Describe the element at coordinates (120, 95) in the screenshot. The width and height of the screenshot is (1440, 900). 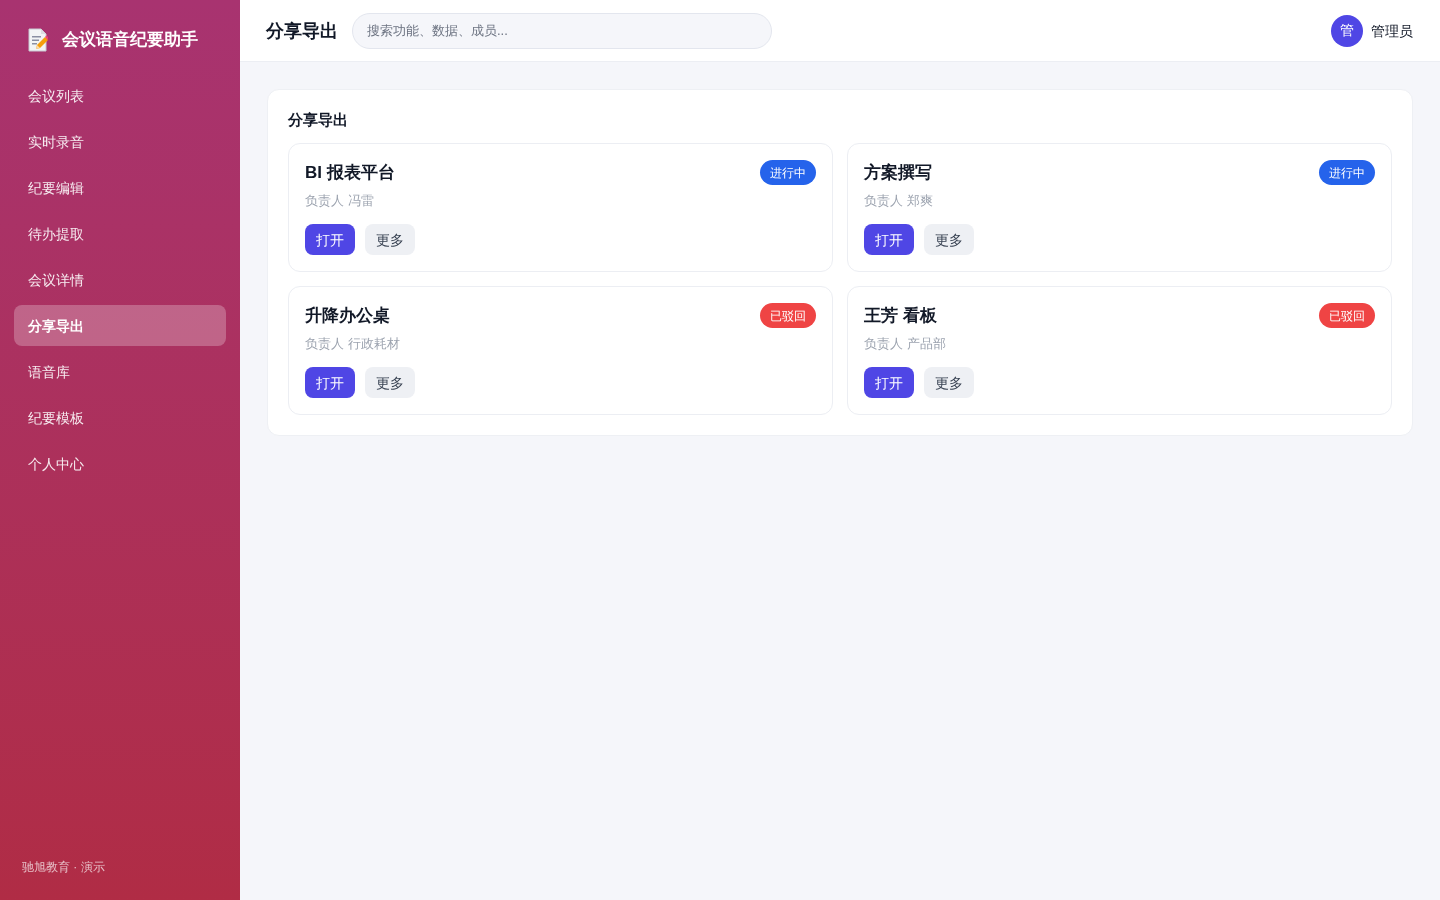
I see `nav-item: 会议列表` at that location.